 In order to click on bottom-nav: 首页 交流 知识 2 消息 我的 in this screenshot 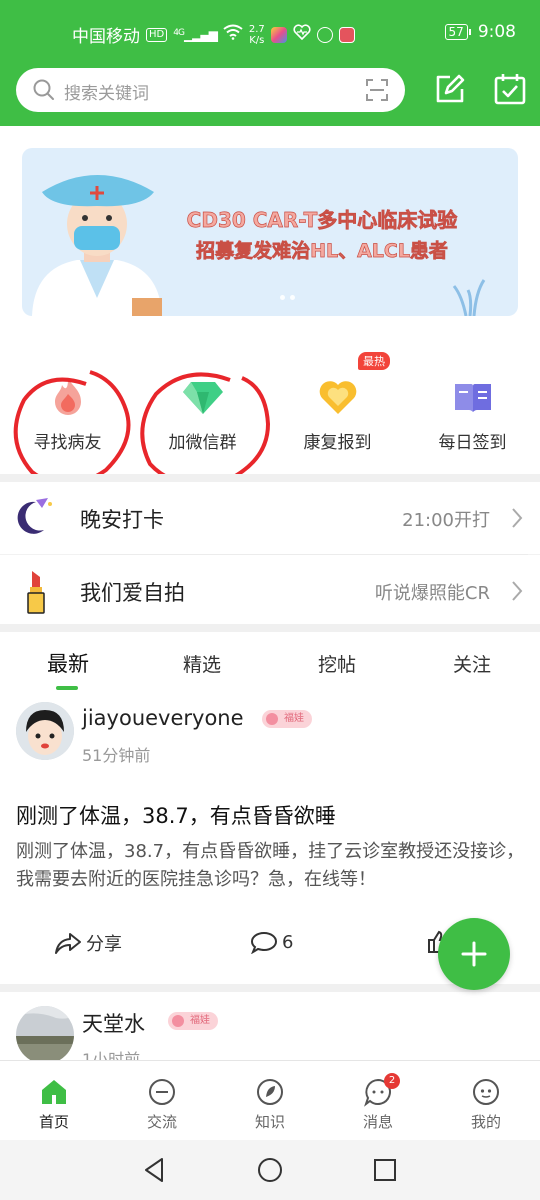, I will do `click(270, 1100)`.